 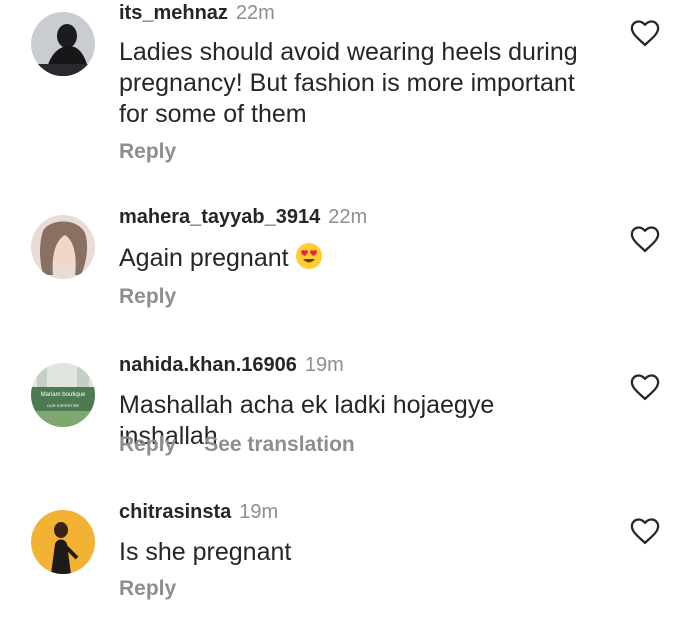 I want to click on comment-meta: mahera_tayyab_3914 22m, so click(x=243, y=217).